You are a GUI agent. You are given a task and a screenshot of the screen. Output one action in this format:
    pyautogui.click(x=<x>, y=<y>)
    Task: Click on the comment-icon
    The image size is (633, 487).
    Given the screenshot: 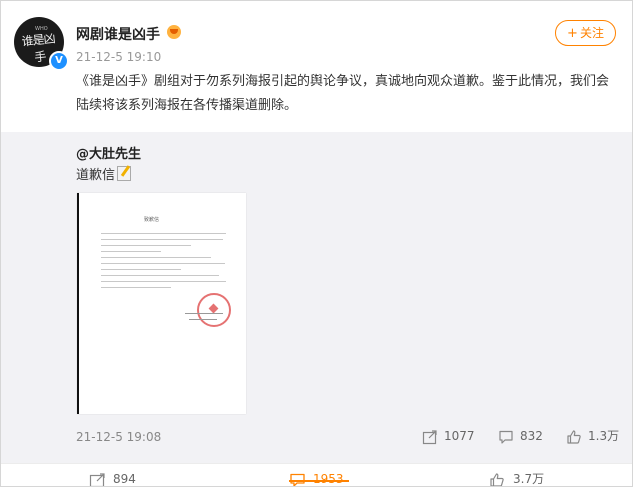 What is the action you would take?
    pyautogui.click(x=506, y=437)
    